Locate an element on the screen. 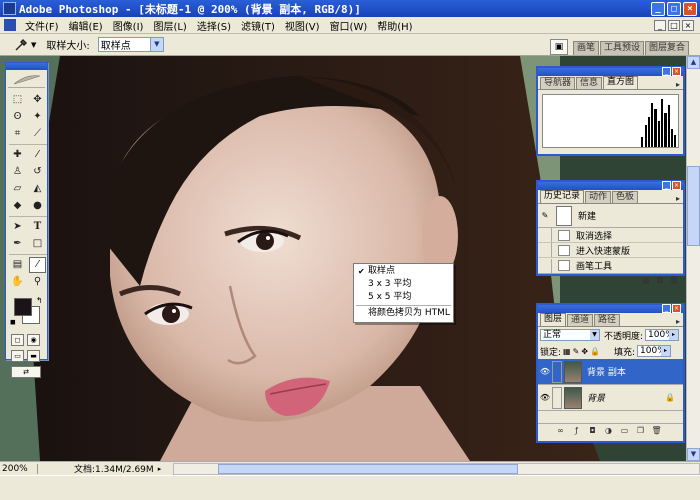 The width and height of the screenshot is (700, 500). jump-to-imageready-icon: ⇄ is located at coordinates (26, 372).